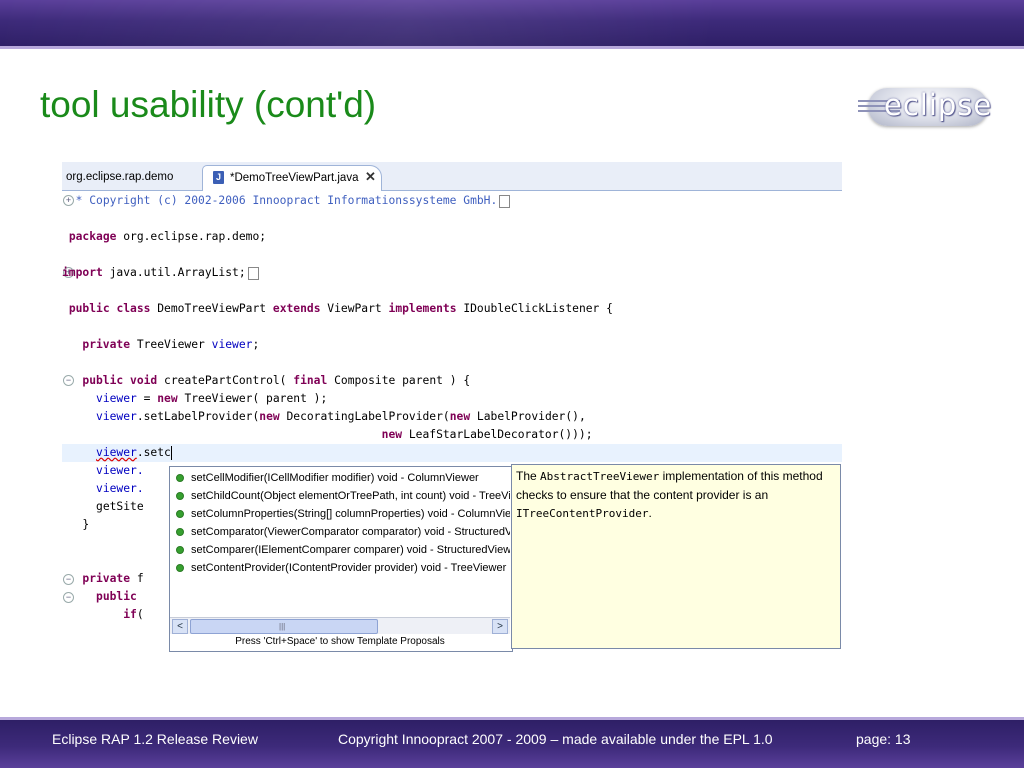 The image size is (1024, 768). I want to click on close-icon: ✕, so click(370, 177).